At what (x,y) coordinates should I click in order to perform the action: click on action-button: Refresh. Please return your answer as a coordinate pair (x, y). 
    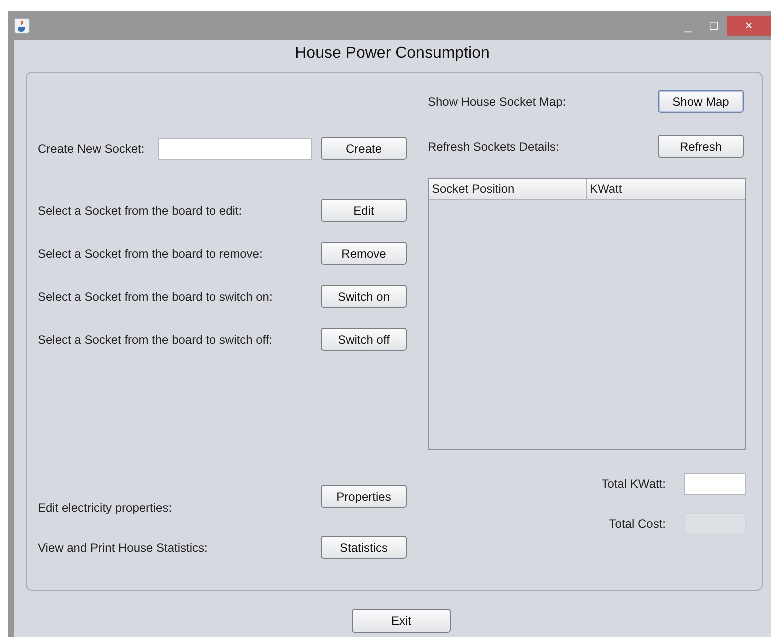
    Looking at the image, I should click on (701, 146).